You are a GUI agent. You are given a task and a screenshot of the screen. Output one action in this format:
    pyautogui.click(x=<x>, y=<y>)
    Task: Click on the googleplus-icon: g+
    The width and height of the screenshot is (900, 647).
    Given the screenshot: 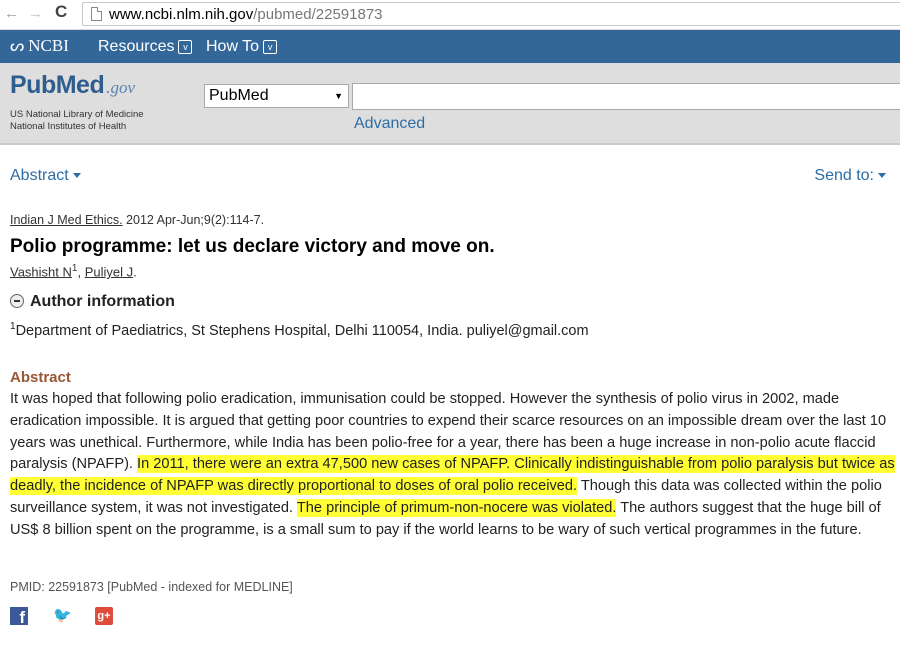 What is the action you would take?
    pyautogui.click(x=104, y=616)
    